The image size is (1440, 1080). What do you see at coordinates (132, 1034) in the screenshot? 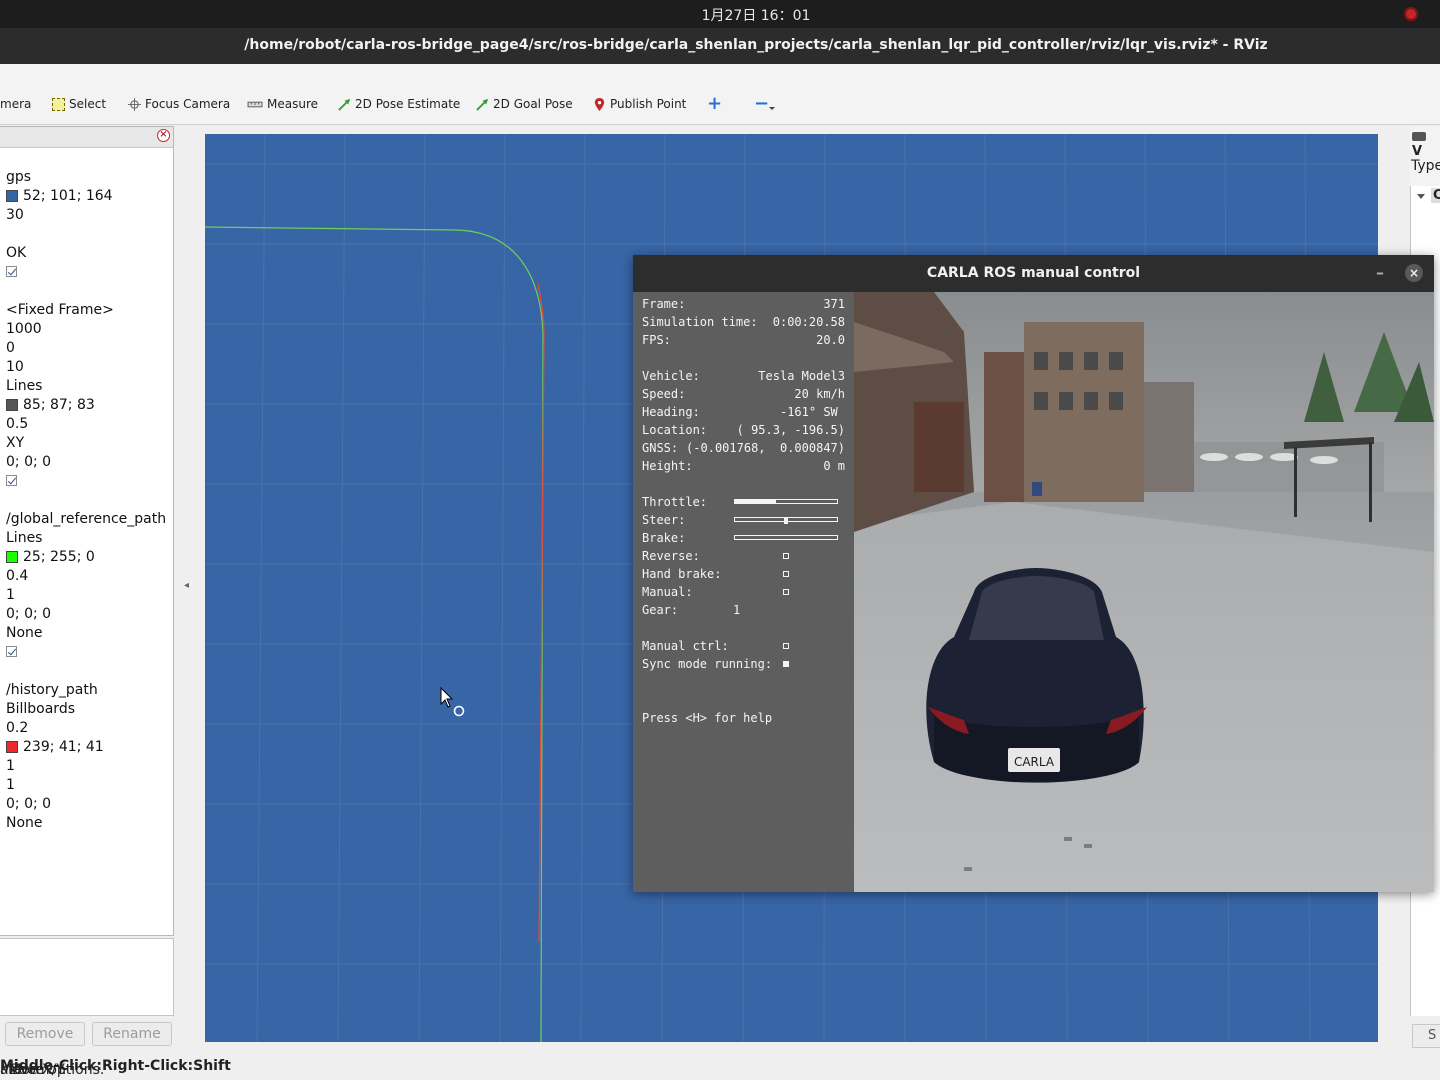
I see `rename-button: Rename` at bounding box center [132, 1034].